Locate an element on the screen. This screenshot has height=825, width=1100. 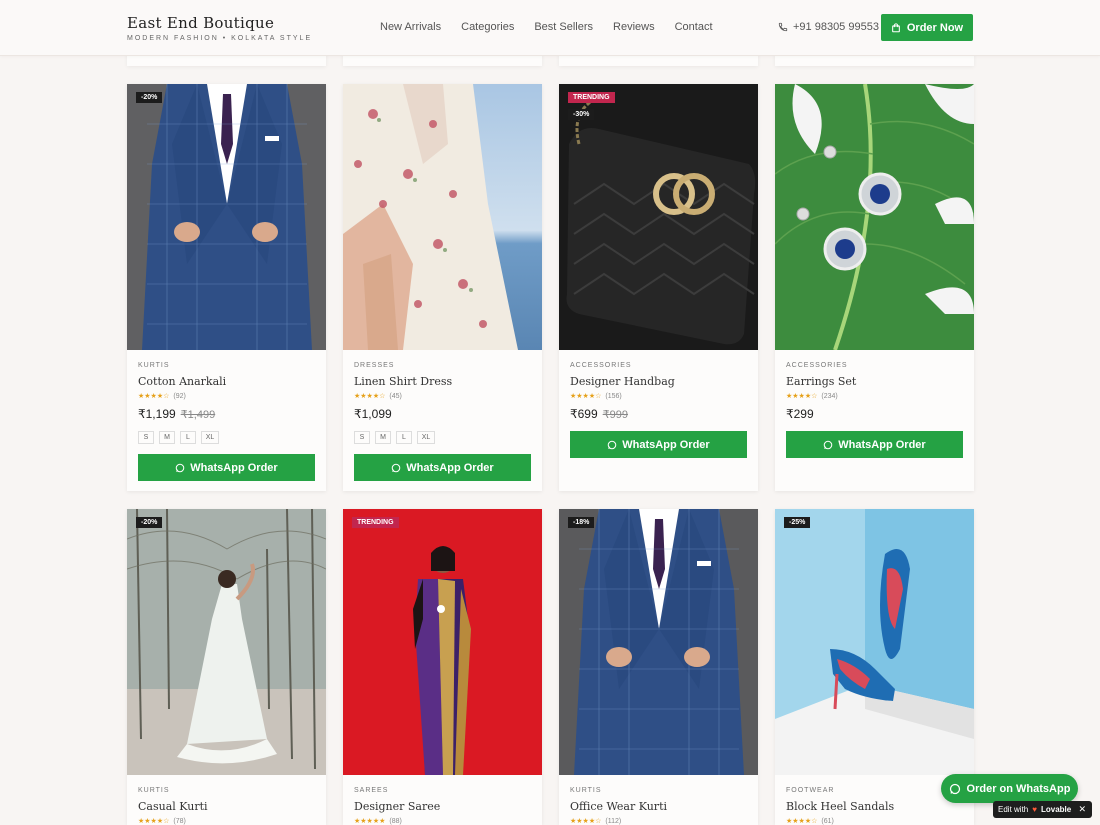
product-name: Designer Saree is located at coordinates (448, 806).